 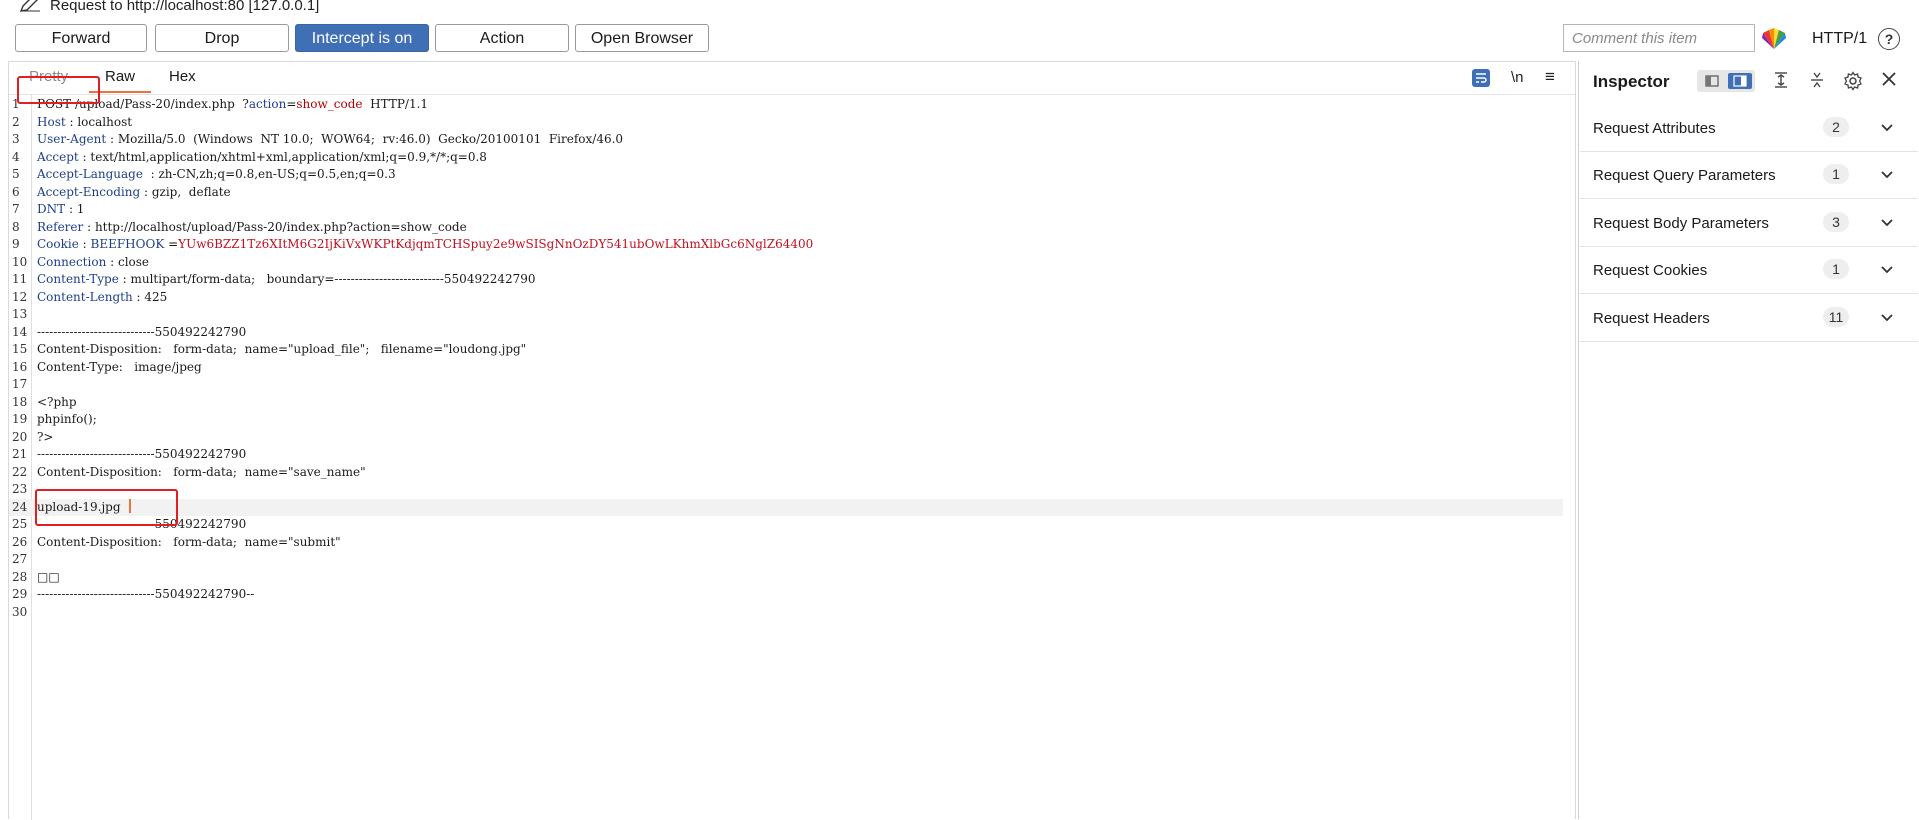 What do you see at coordinates (20, 384) in the screenshot?
I see `line-number: 17` at bounding box center [20, 384].